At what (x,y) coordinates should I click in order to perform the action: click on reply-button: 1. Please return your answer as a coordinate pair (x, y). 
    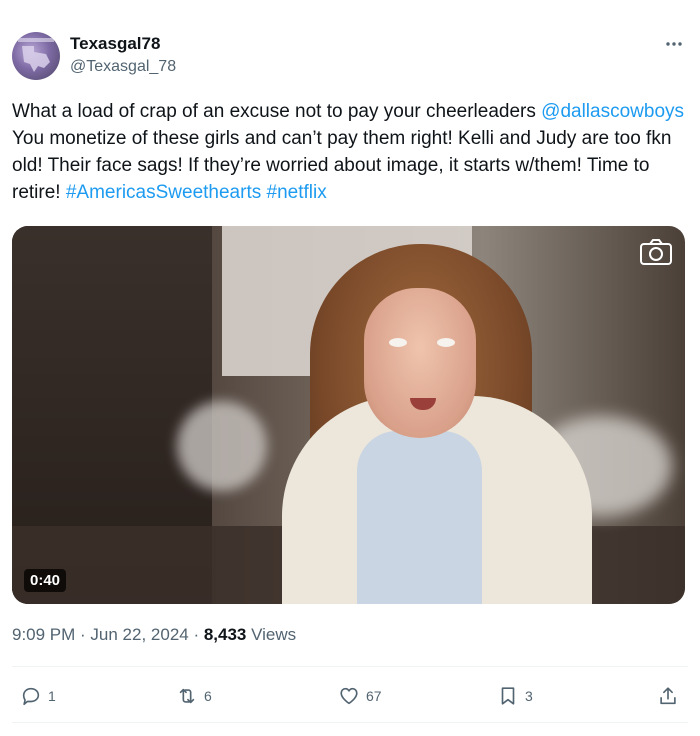
    Looking at the image, I should click on (38, 696).